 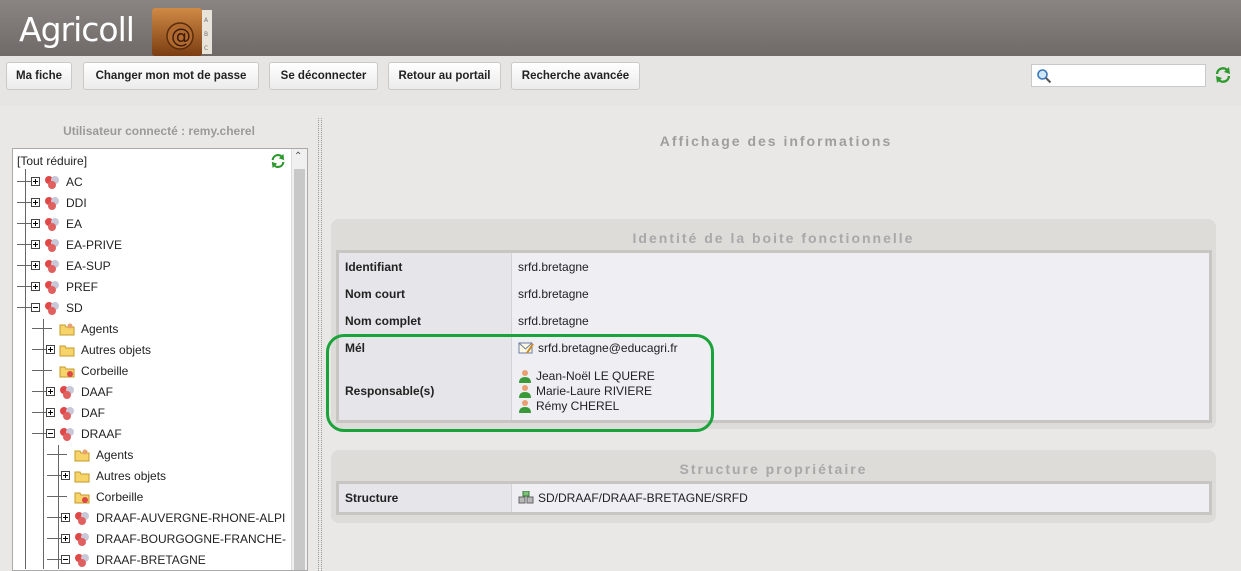 What do you see at coordinates (94, 244) in the screenshot?
I see `tree-item-label: EA-PRIVE` at bounding box center [94, 244].